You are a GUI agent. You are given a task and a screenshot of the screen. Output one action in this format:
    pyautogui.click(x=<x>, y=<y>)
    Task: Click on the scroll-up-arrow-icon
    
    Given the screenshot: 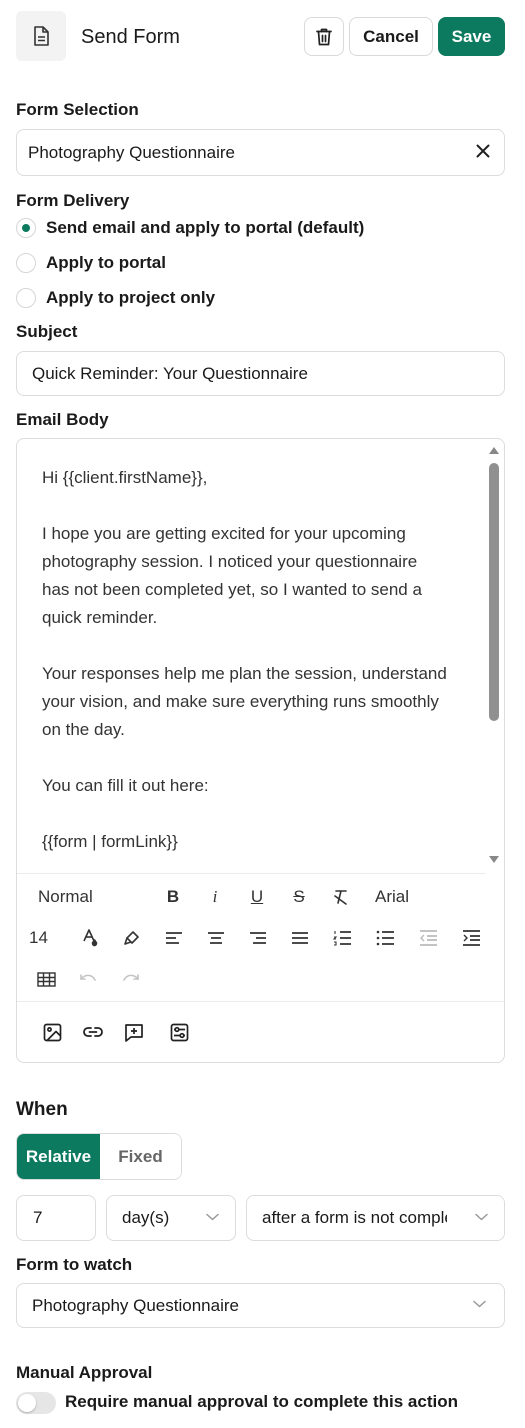 What is the action you would take?
    pyautogui.click(x=494, y=450)
    